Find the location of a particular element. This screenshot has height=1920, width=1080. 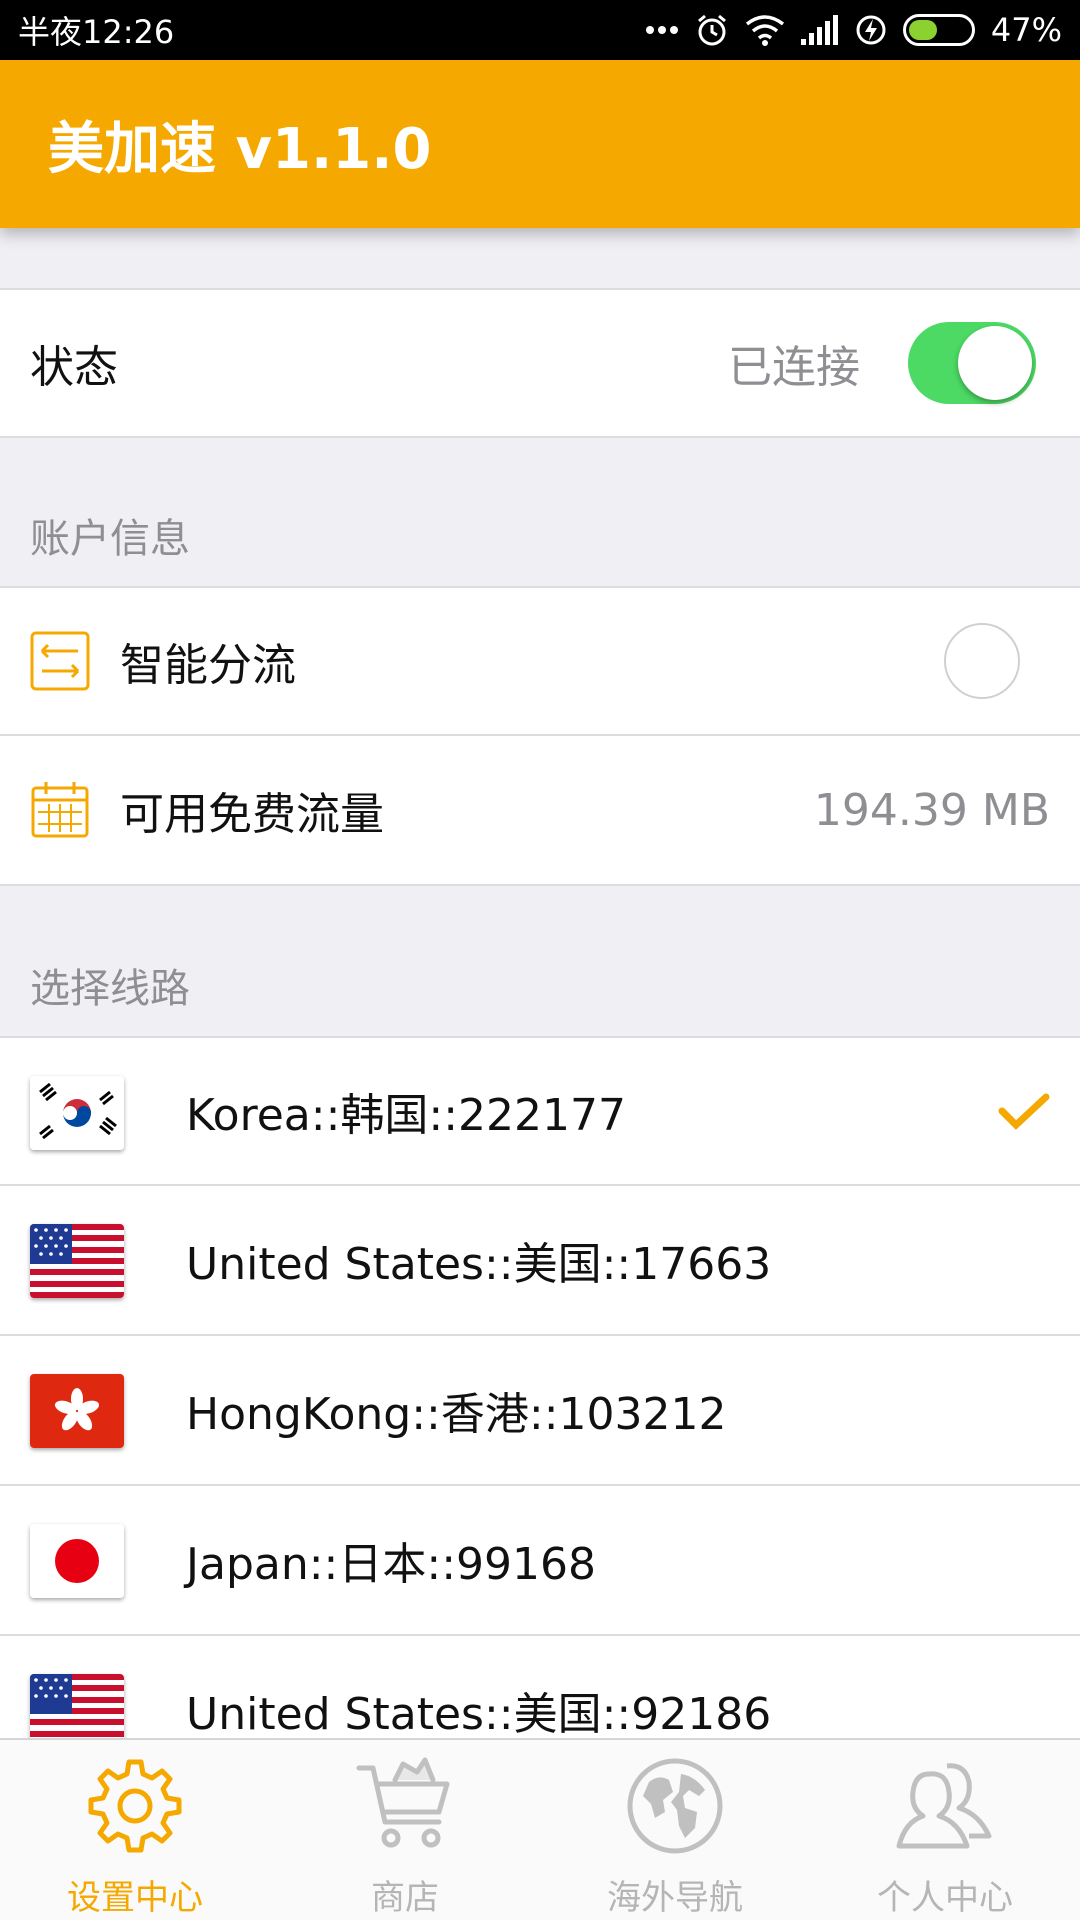

free-traffic-value: 194.39 MB is located at coordinates (931, 810).